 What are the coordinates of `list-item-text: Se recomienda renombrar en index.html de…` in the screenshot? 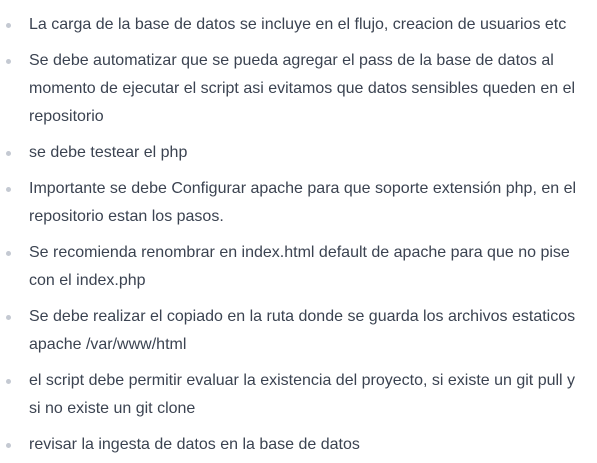 It's located at (299, 266).